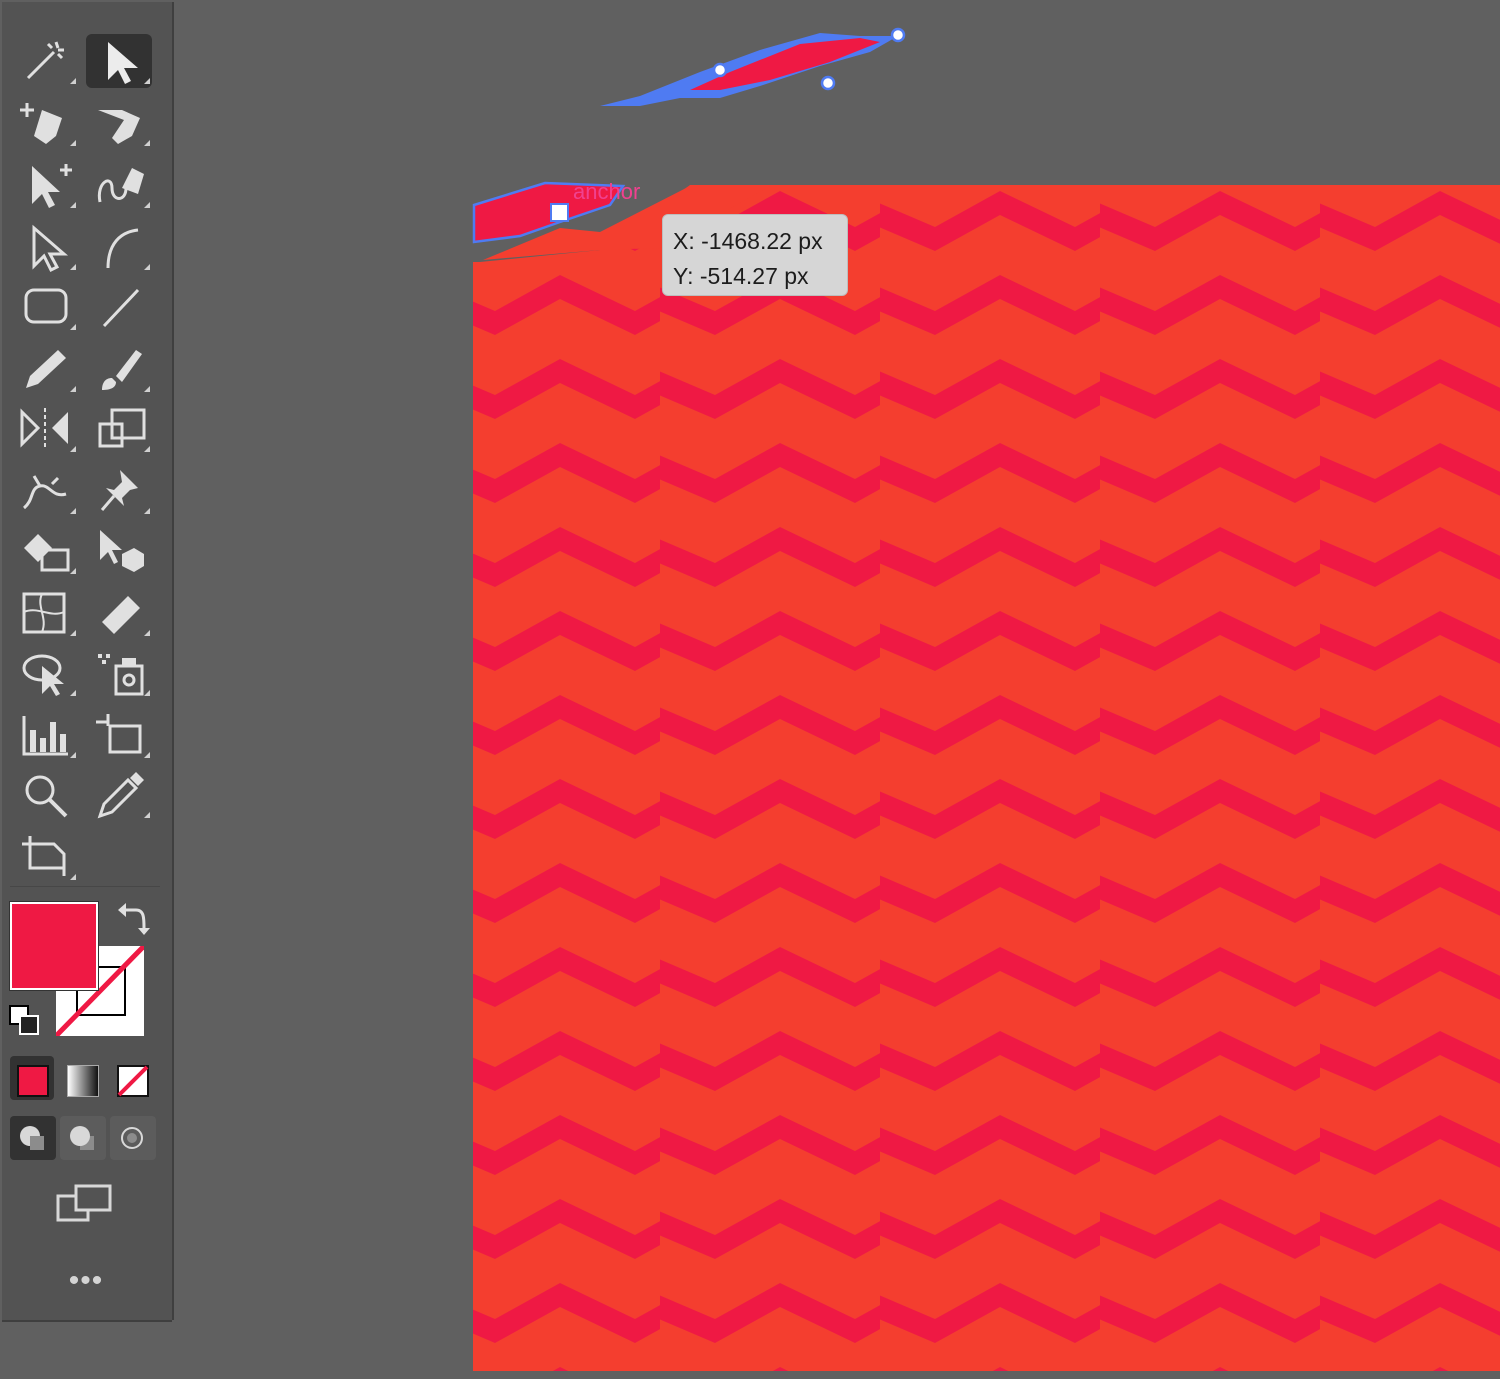  I want to click on column-graph-tool, so click(45, 735).